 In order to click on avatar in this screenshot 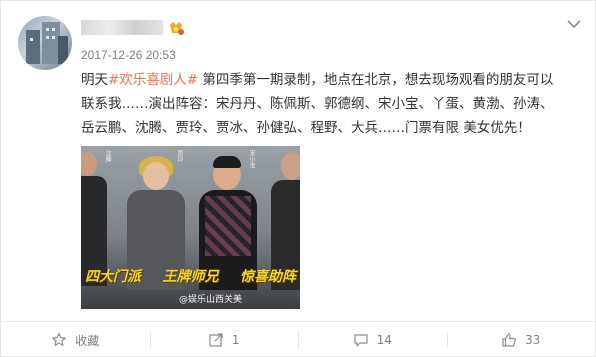, I will do `click(45, 43)`.